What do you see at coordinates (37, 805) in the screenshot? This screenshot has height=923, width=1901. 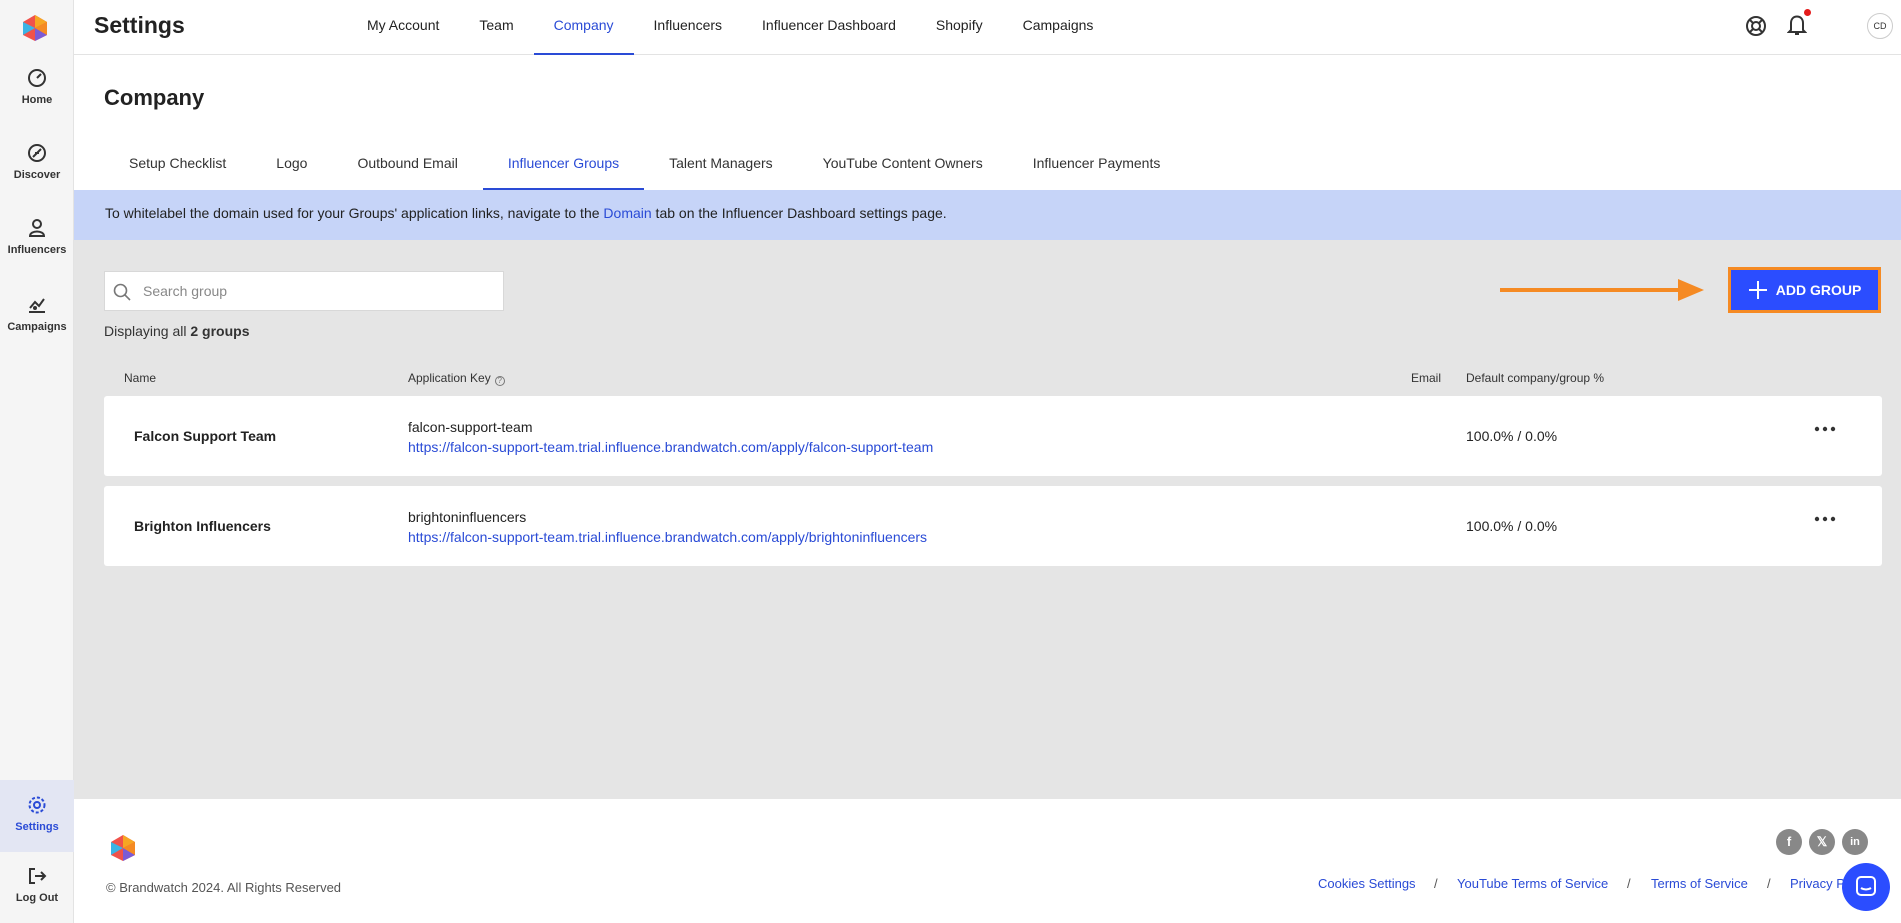 I see `gear-icon` at bounding box center [37, 805].